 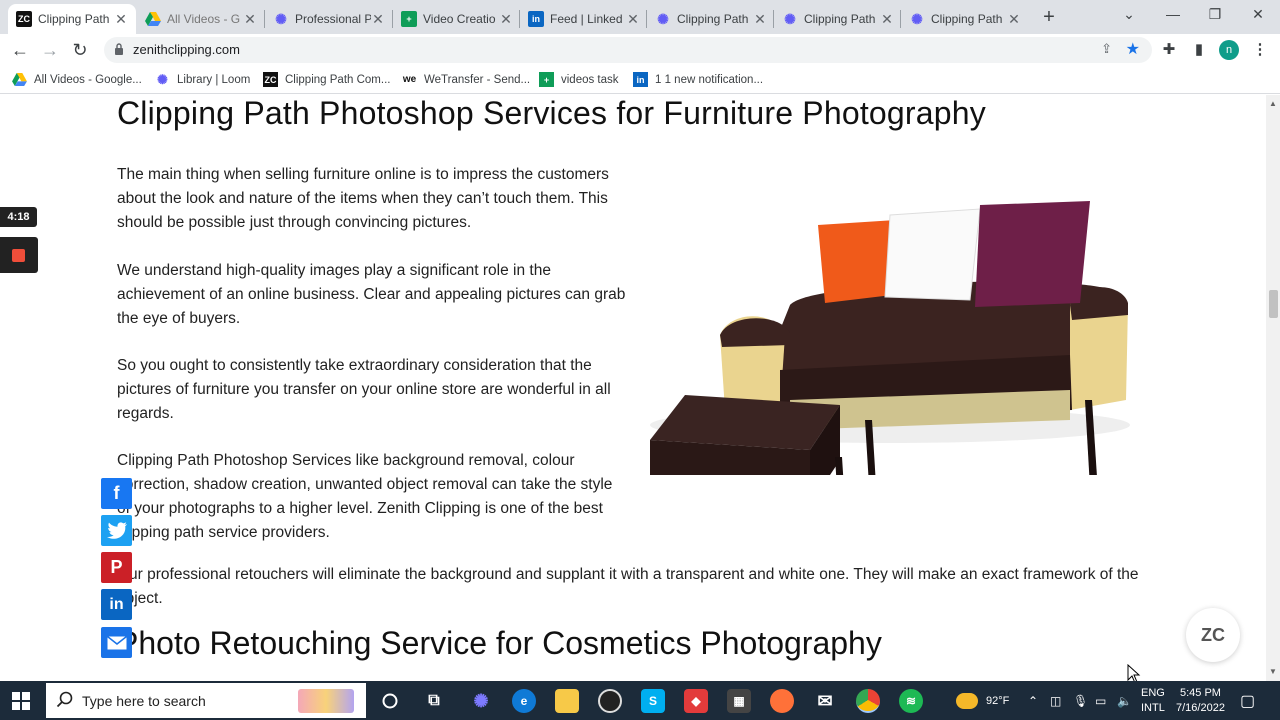 What do you see at coordinates (201, 19) in the screenshot?
I see `tab-all-videos: All Videos - G ✕` at bounding box center [201, 19].